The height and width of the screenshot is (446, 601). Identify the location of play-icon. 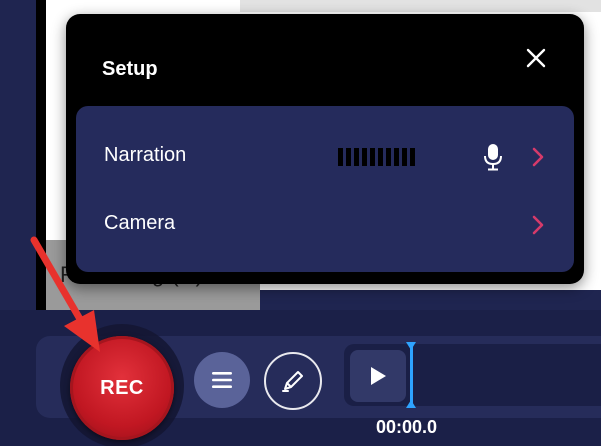
(378, 376).